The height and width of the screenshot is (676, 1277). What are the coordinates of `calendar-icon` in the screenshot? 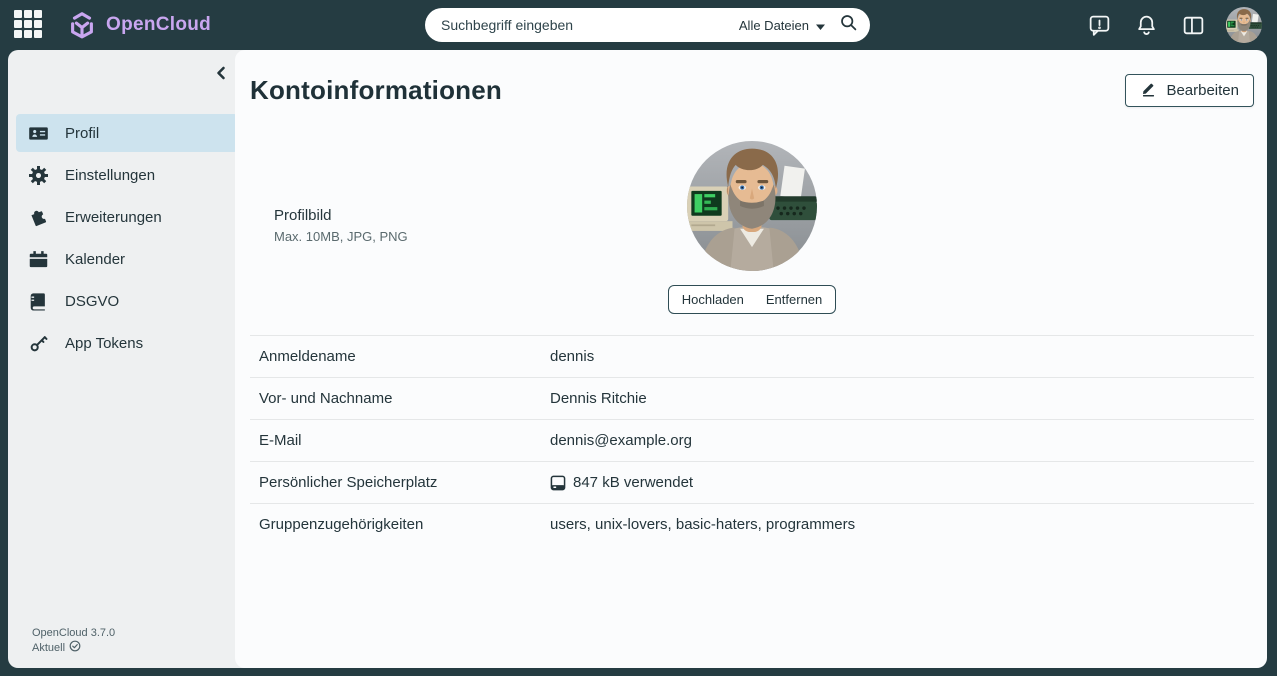 It's located at (38, 259).